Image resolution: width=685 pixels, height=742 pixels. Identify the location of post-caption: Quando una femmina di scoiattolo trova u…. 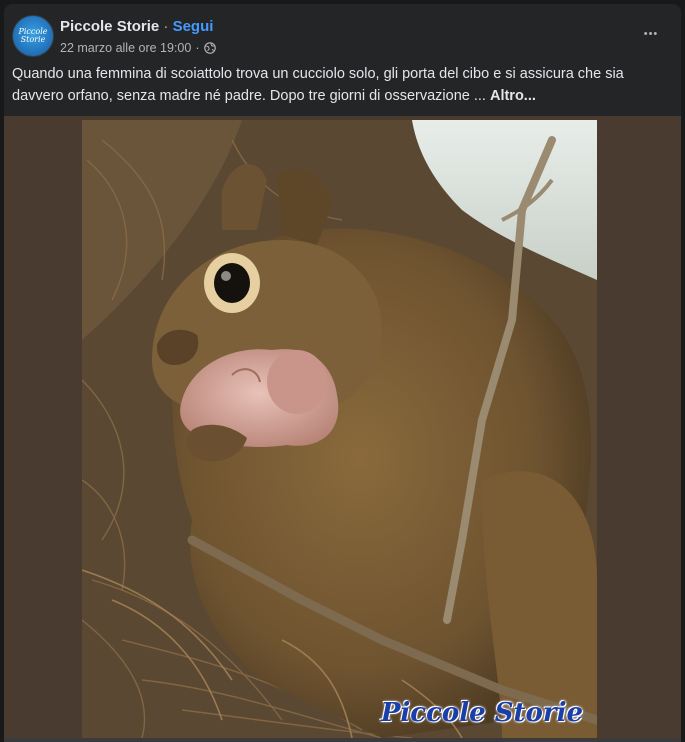
(337, 85).